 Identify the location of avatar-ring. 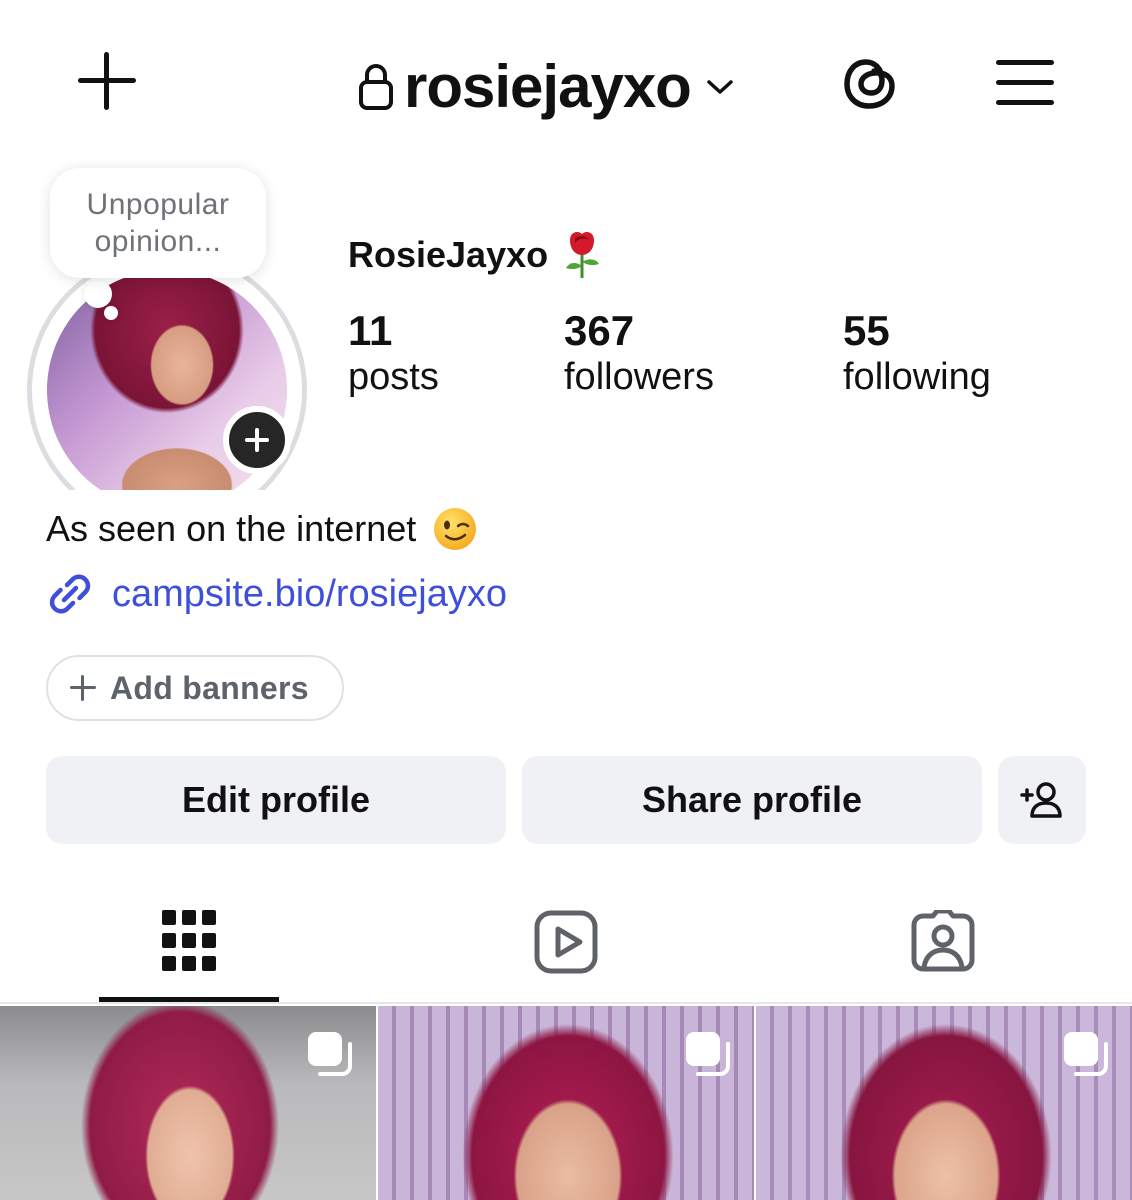
(167, 370).